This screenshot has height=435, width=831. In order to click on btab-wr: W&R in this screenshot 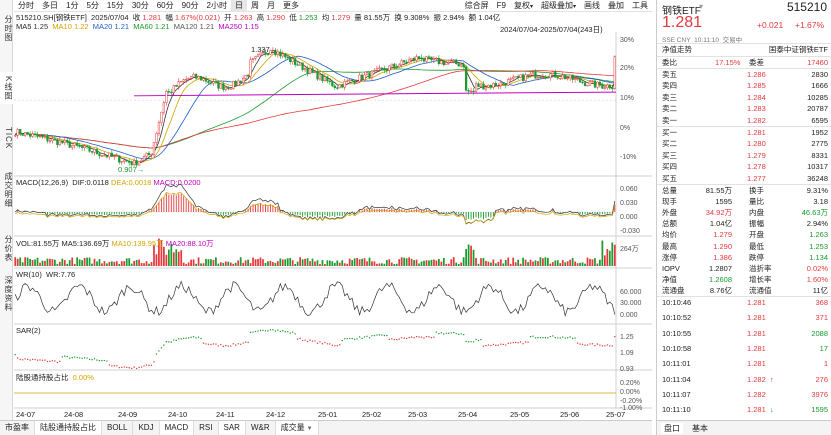, I will do `click(261, 428)`.